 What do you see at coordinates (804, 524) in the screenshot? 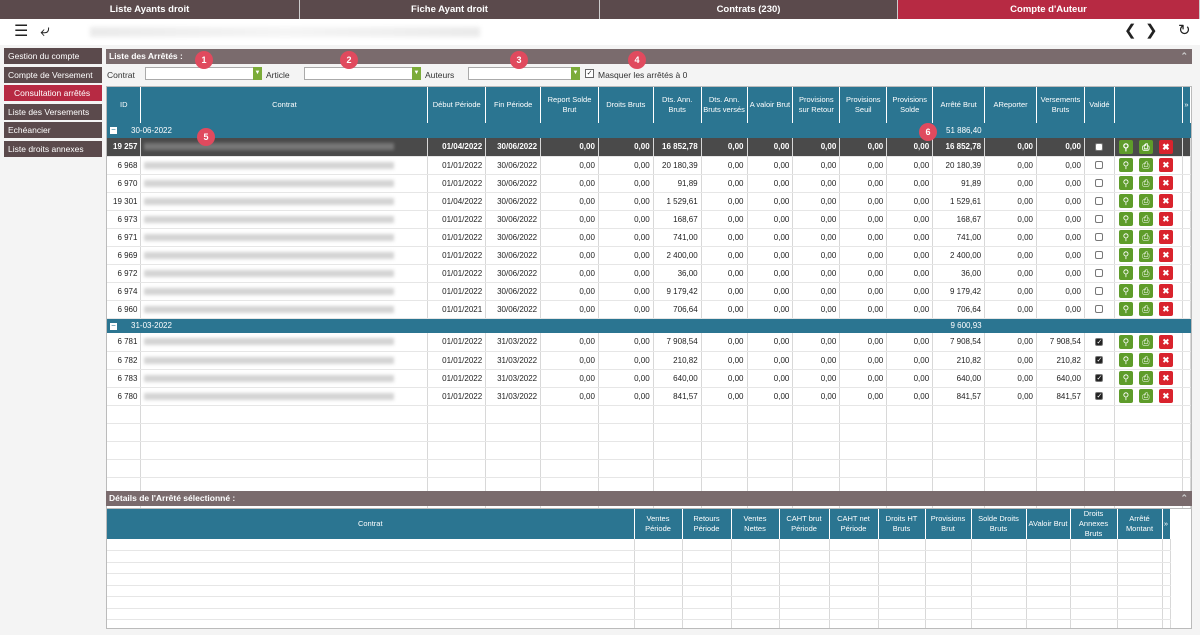
I see `details-column-header: CAHT brut Période` at bounding box center [804, 524].